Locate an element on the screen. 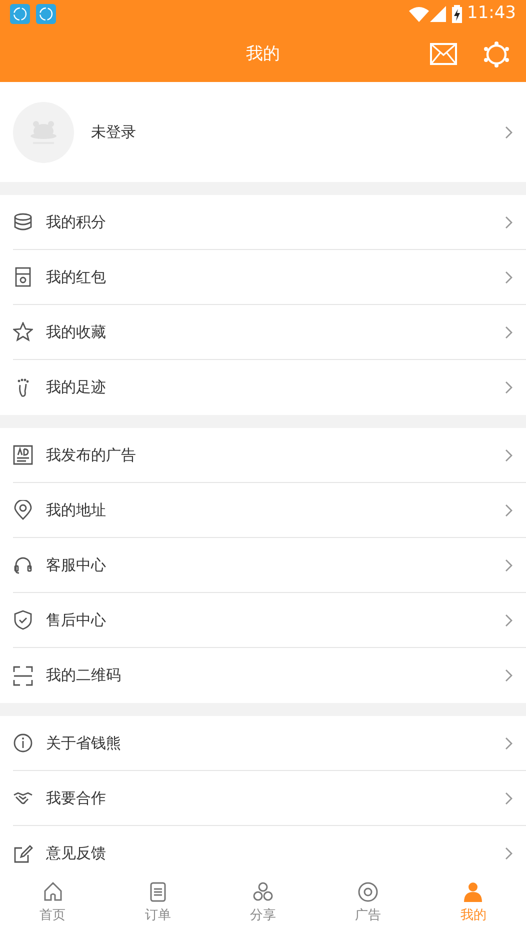  tab: 首页 is located at coordinates (53, 903).